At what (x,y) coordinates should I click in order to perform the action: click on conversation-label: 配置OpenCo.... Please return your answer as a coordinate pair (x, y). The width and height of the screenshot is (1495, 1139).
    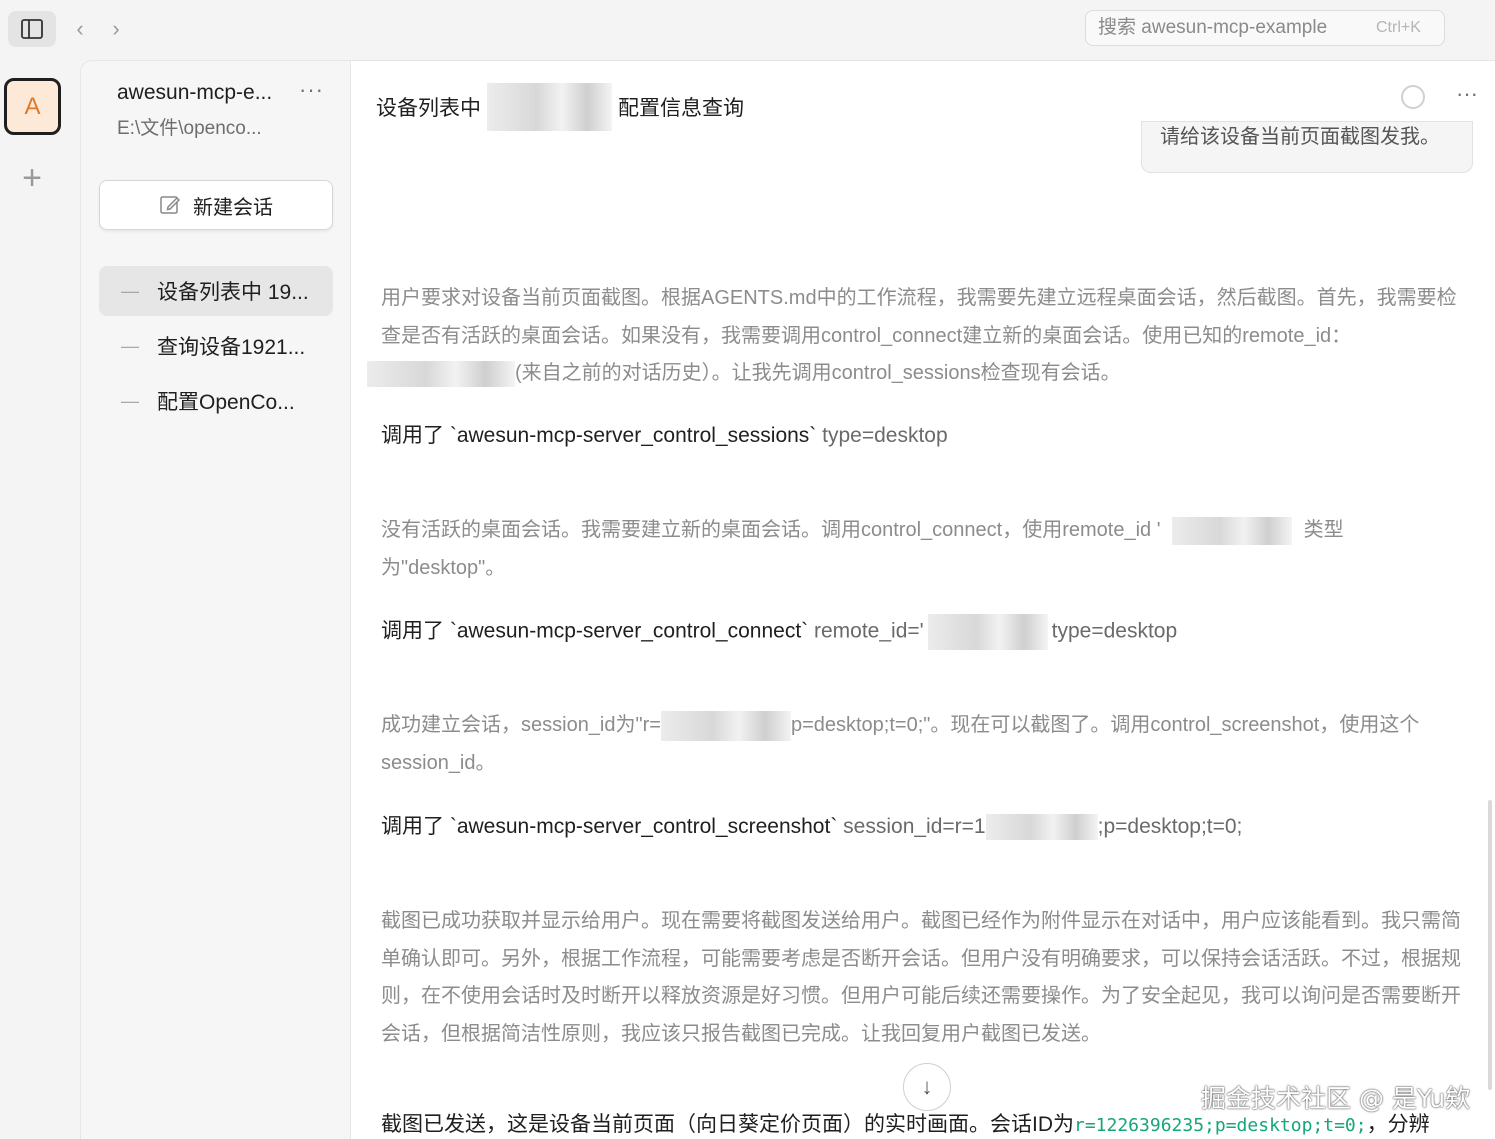
    Looking at the image, I should click on (226, 402).